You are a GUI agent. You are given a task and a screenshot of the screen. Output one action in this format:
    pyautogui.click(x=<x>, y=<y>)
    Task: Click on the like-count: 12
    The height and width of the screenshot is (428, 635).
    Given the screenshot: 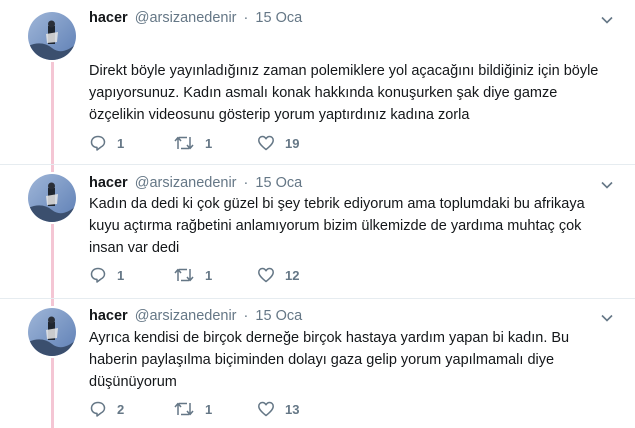 What is the action you would take?
    pyautogui.click(x=292, y=275)
    